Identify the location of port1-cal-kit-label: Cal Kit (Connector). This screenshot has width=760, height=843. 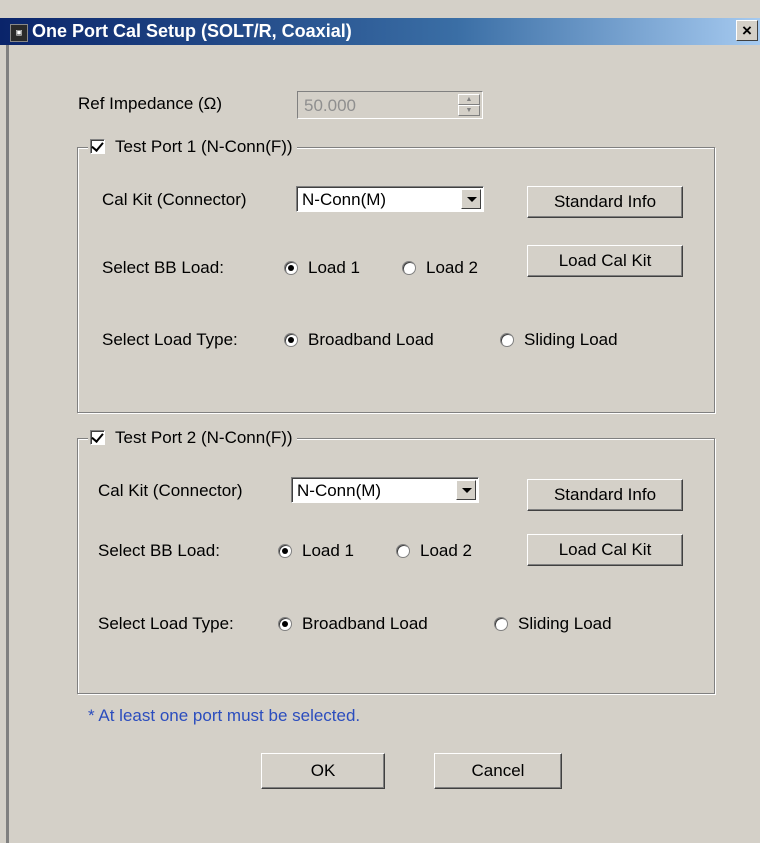
(174, 199).